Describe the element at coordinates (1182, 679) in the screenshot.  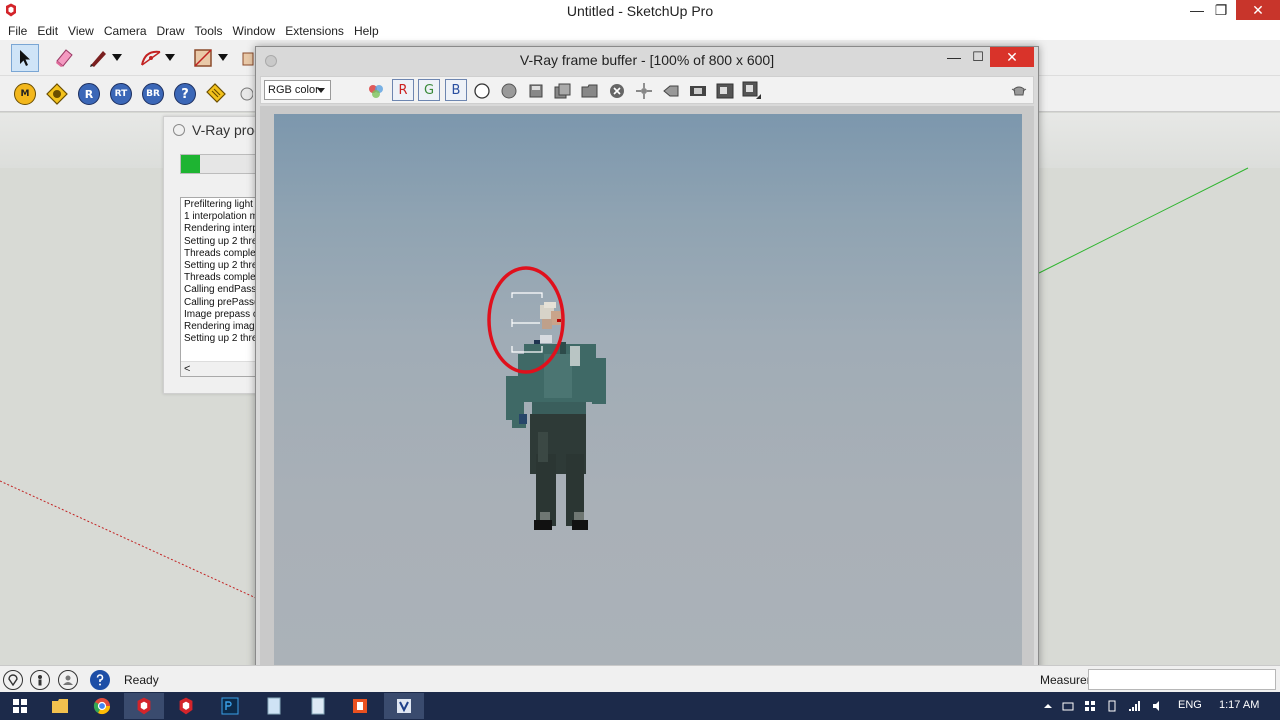
I see `measurements-input` at that location.